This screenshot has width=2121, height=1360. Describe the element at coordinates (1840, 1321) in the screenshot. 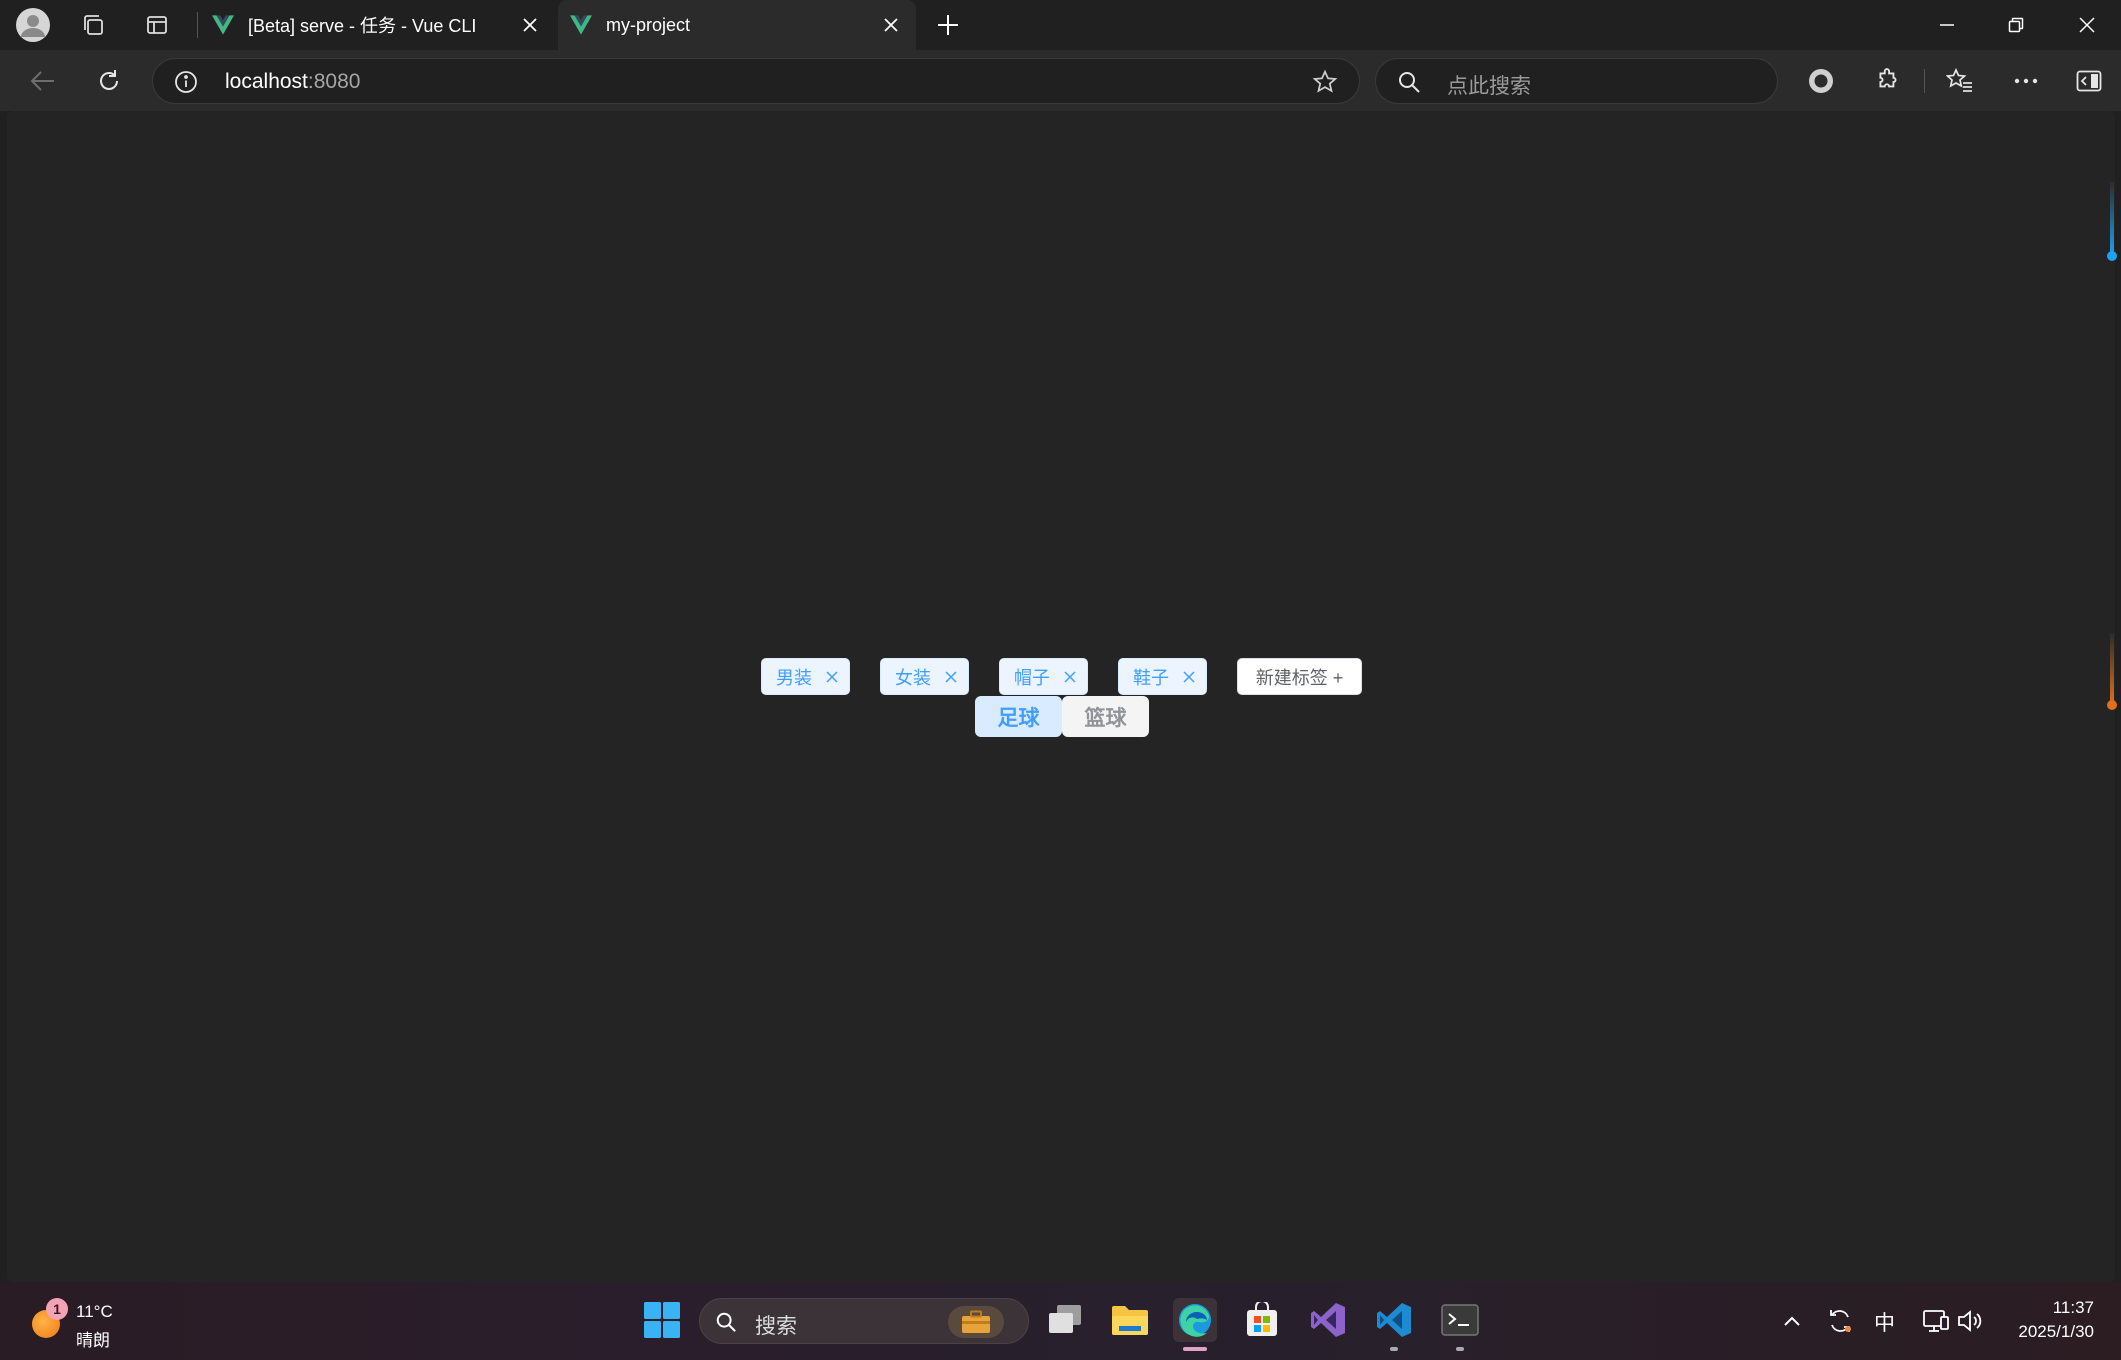

I see `sync-icon` at that location.